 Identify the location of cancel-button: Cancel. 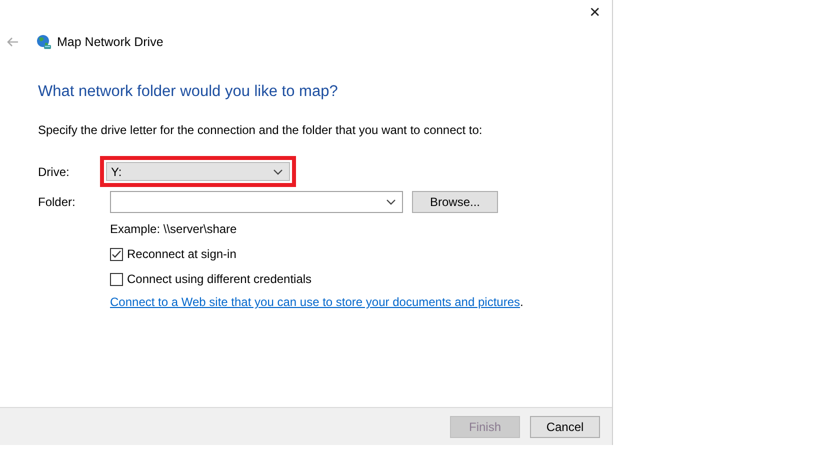
(565, 427).